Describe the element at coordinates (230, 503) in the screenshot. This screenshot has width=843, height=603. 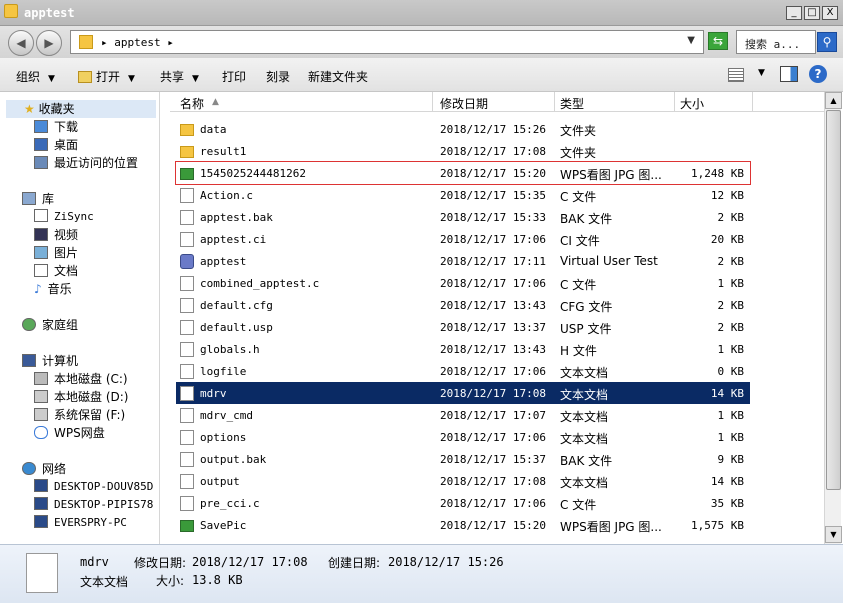
I see `file-name: pre_cci.c` at that location.